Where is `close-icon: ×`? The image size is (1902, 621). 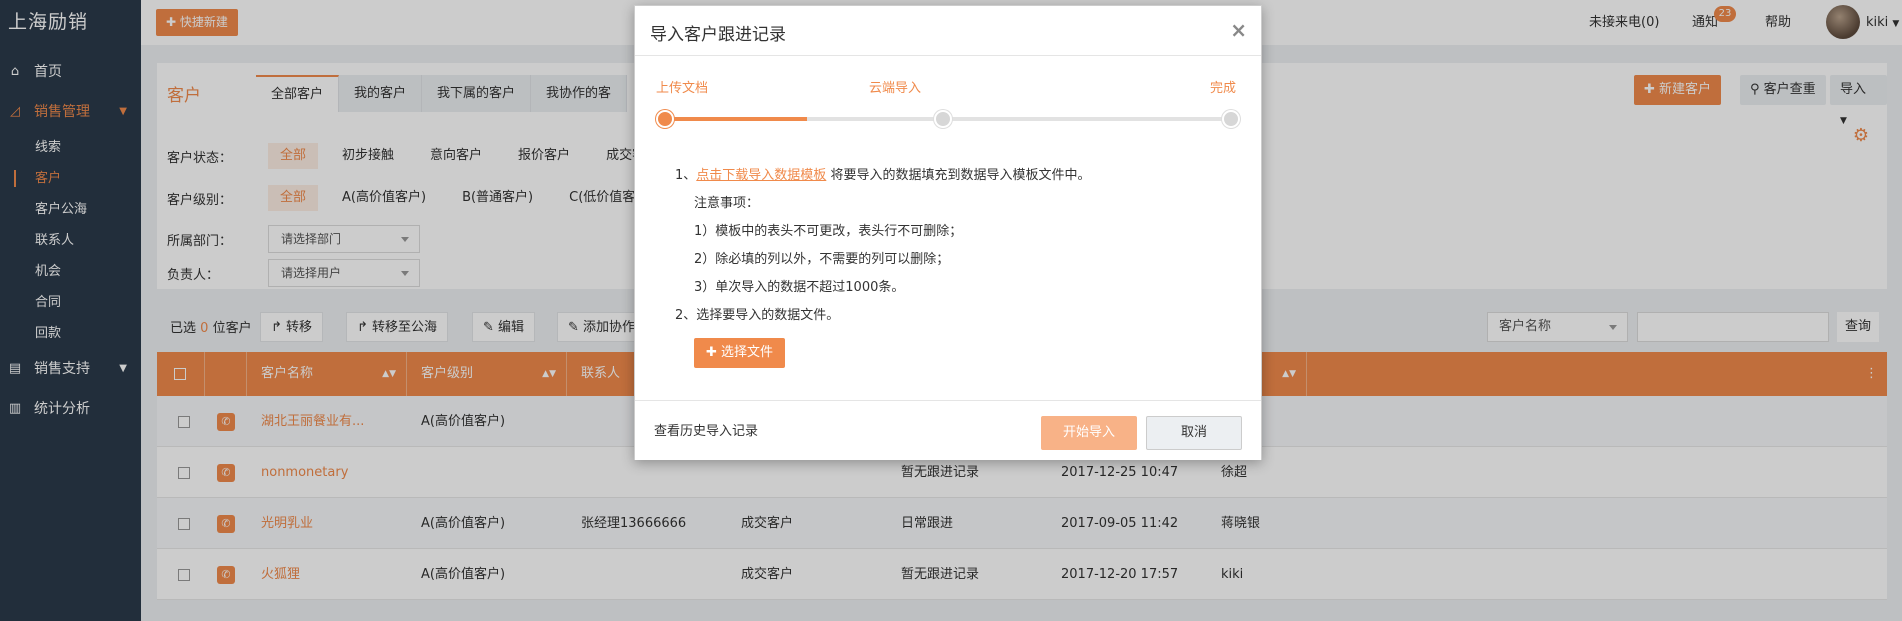
close-icon: × is located at coordinates (1238, 30).